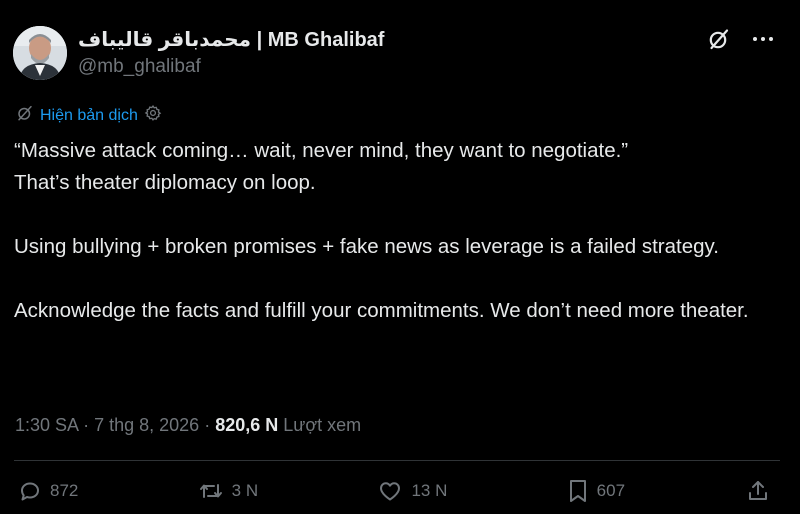 The image size is (800, 514). I want to click on heart-icon, so click(390, 491).